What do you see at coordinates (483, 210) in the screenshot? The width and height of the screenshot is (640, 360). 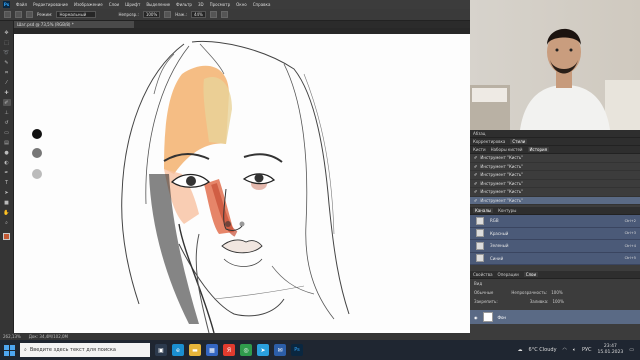 I see `tab-channels: Каналы` at bounding box center [483, 210].